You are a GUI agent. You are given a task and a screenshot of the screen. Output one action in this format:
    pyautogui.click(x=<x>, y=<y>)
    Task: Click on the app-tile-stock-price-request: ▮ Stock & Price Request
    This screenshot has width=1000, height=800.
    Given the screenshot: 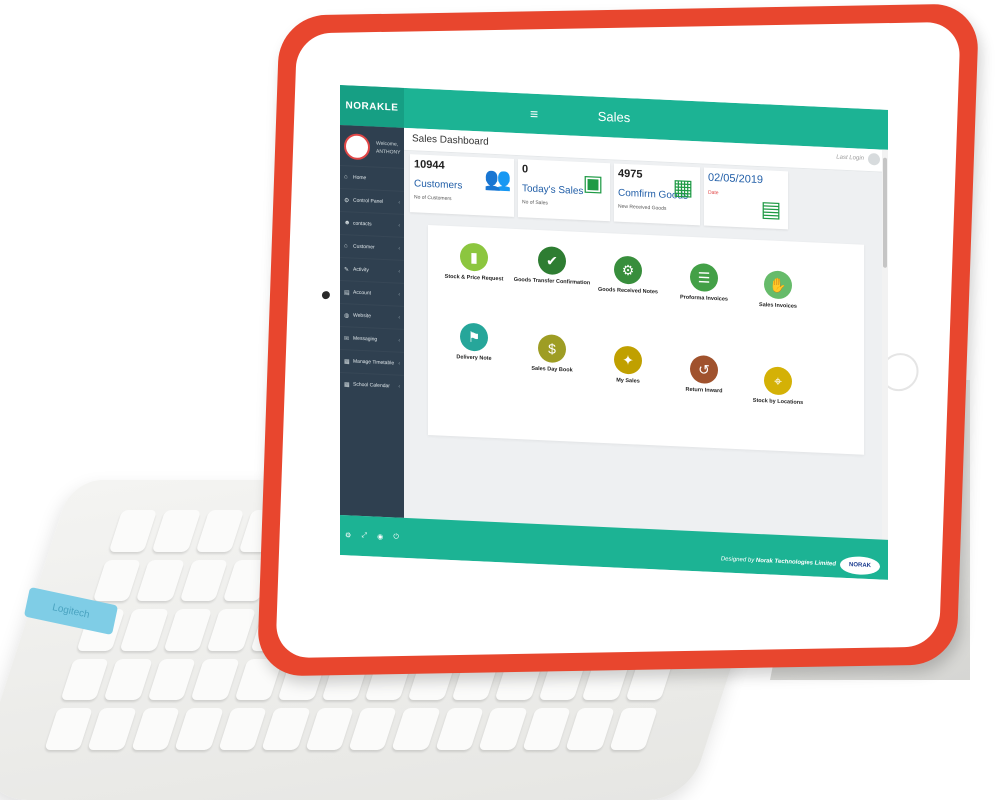 What is the action you would take?
    pyautogui.click(x=474, y=275)
    